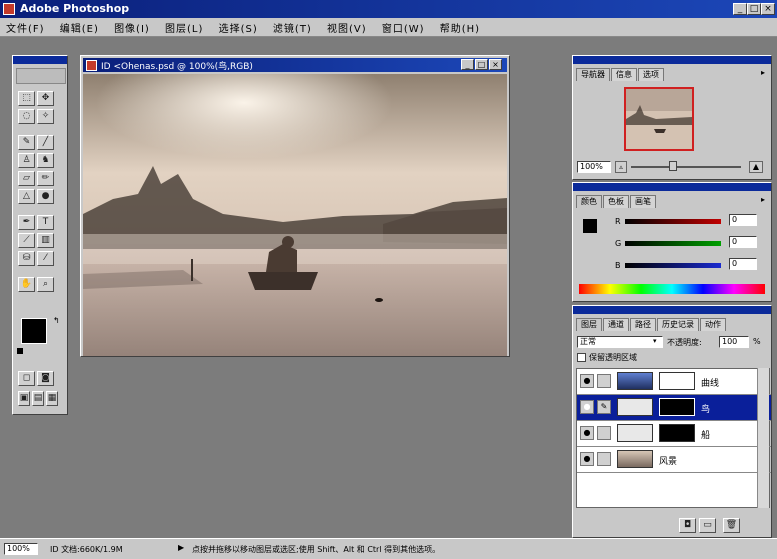 The height and width of the screenshot is (559, 777). Describe the element at coordinates (590, 226) in the screenshot. I see `color-foreground-swatch` at that location.